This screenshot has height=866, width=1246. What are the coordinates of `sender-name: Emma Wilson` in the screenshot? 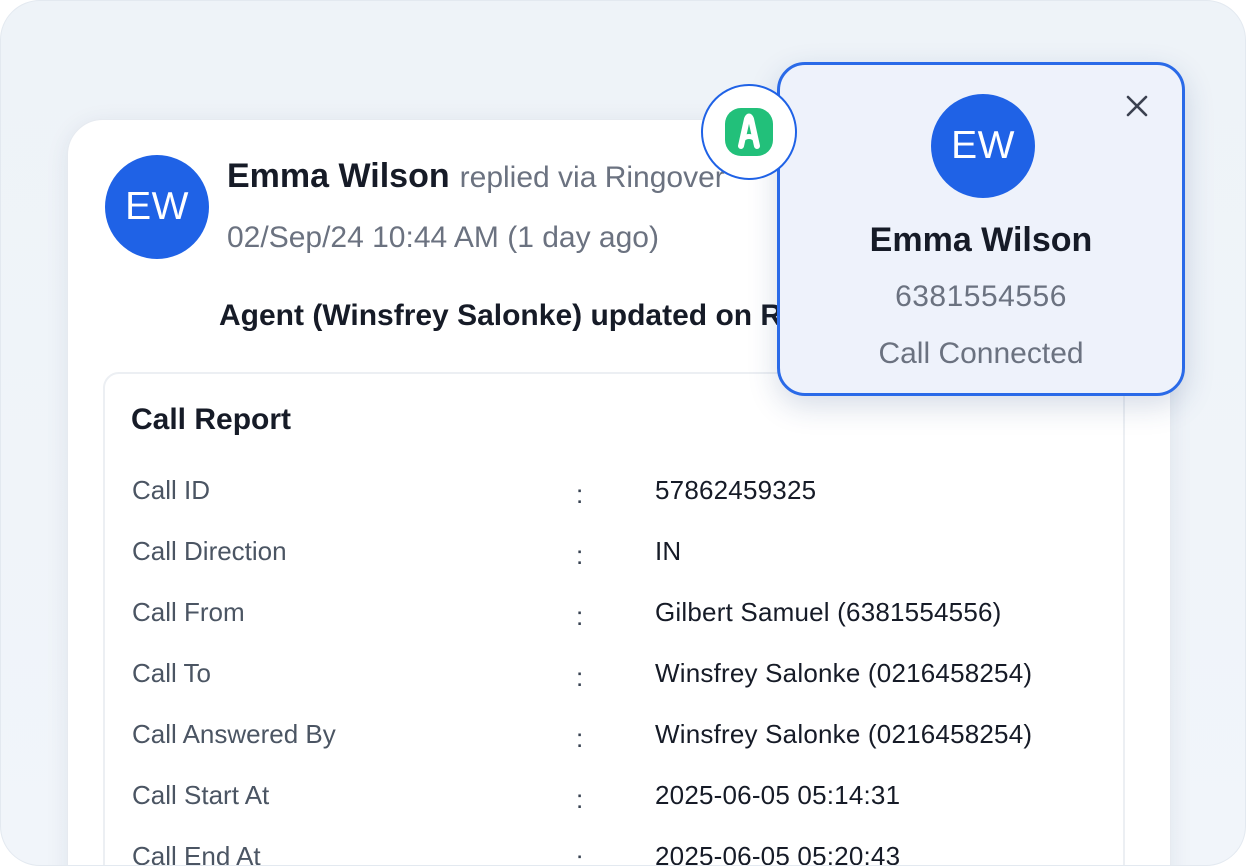 It's located at (338, 176).